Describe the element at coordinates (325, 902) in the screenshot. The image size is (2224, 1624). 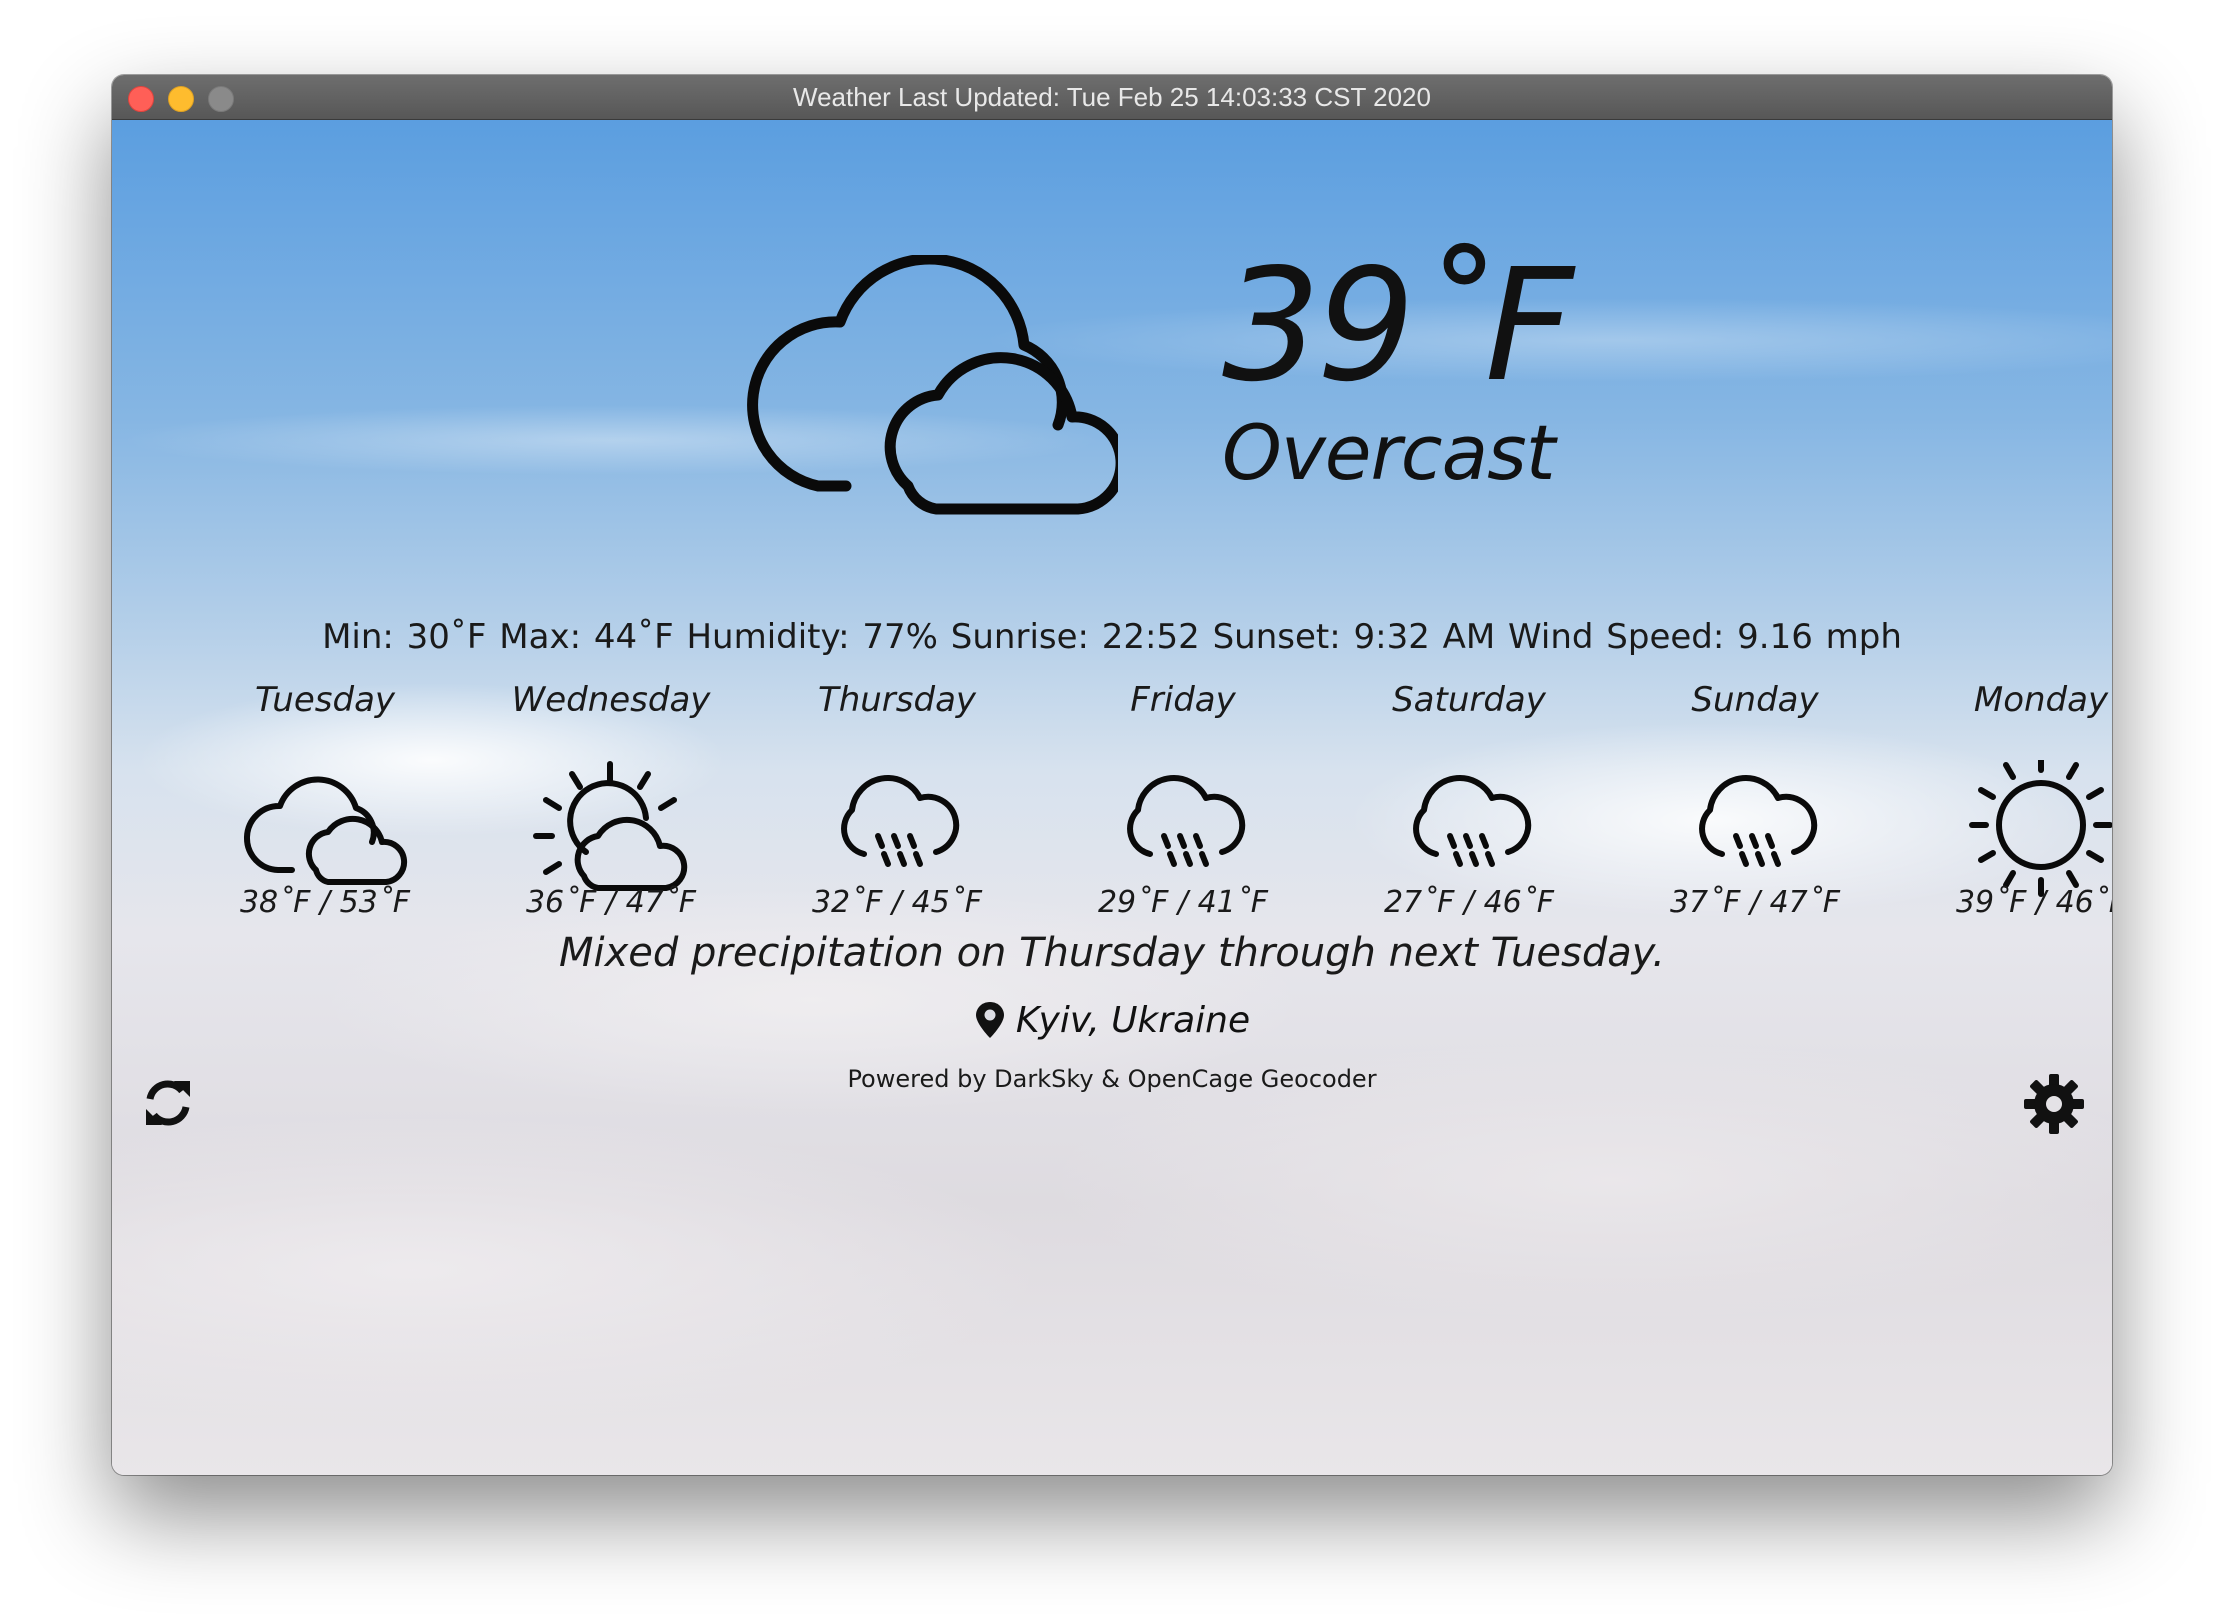
I see `forecast-temps: 38˚F / 53˚F` at that location.